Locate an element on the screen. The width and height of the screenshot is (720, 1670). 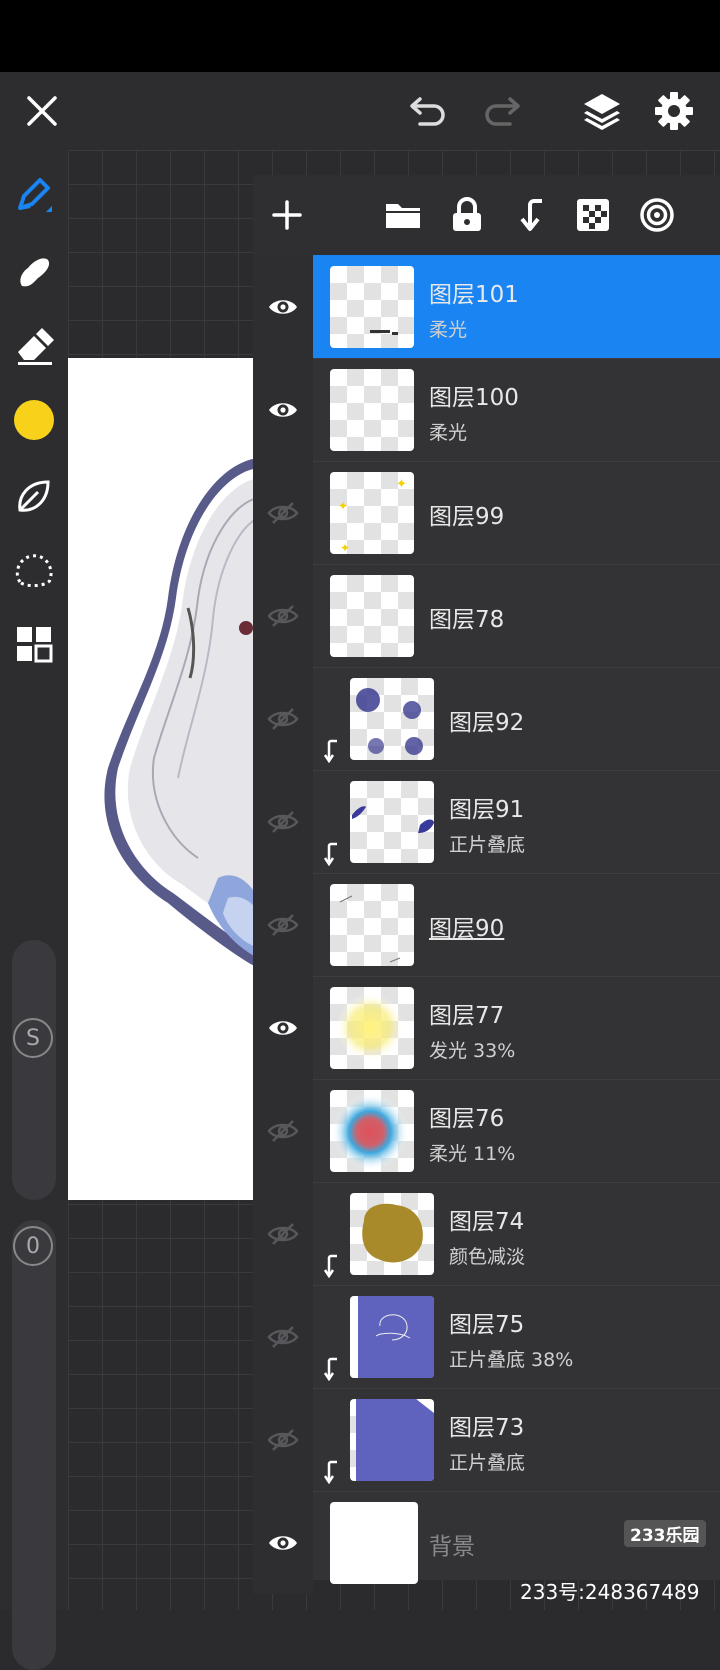
layer-row: 图层100 柔光 is located at coordinates (486, 410).